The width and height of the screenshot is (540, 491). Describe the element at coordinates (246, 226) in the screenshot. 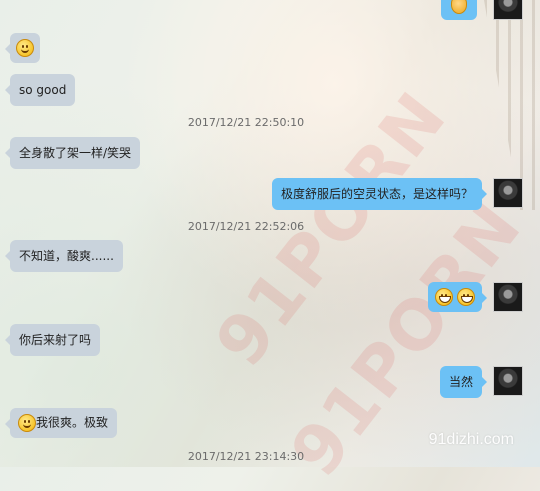

I see `timestamp: 2017/12/21 22:52:06` at that location.